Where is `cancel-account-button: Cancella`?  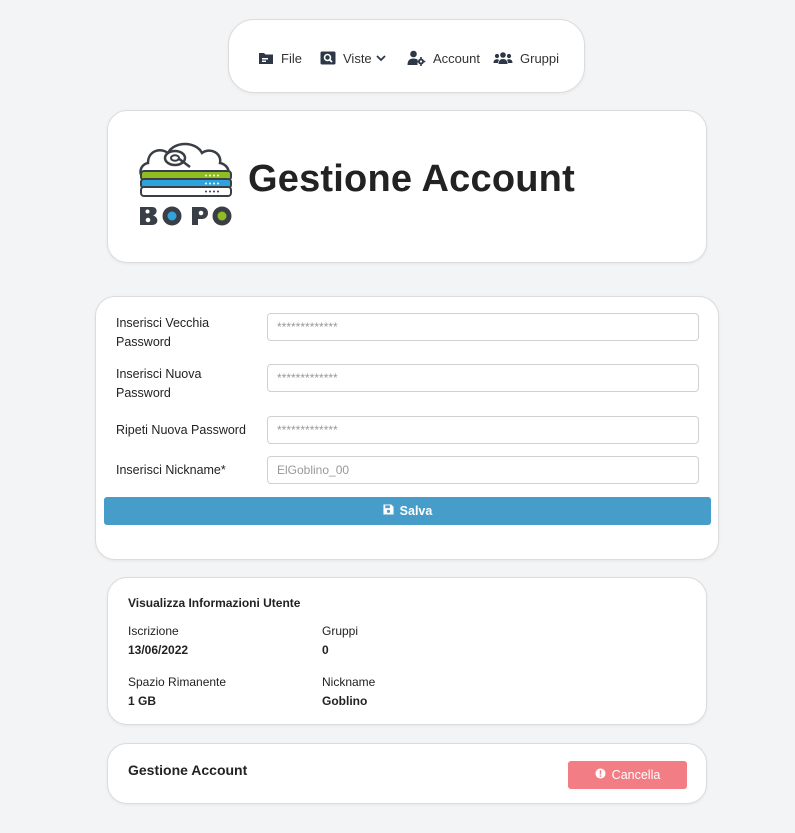
cancel-account-button: Cancella is located at coordinates (627, 775).